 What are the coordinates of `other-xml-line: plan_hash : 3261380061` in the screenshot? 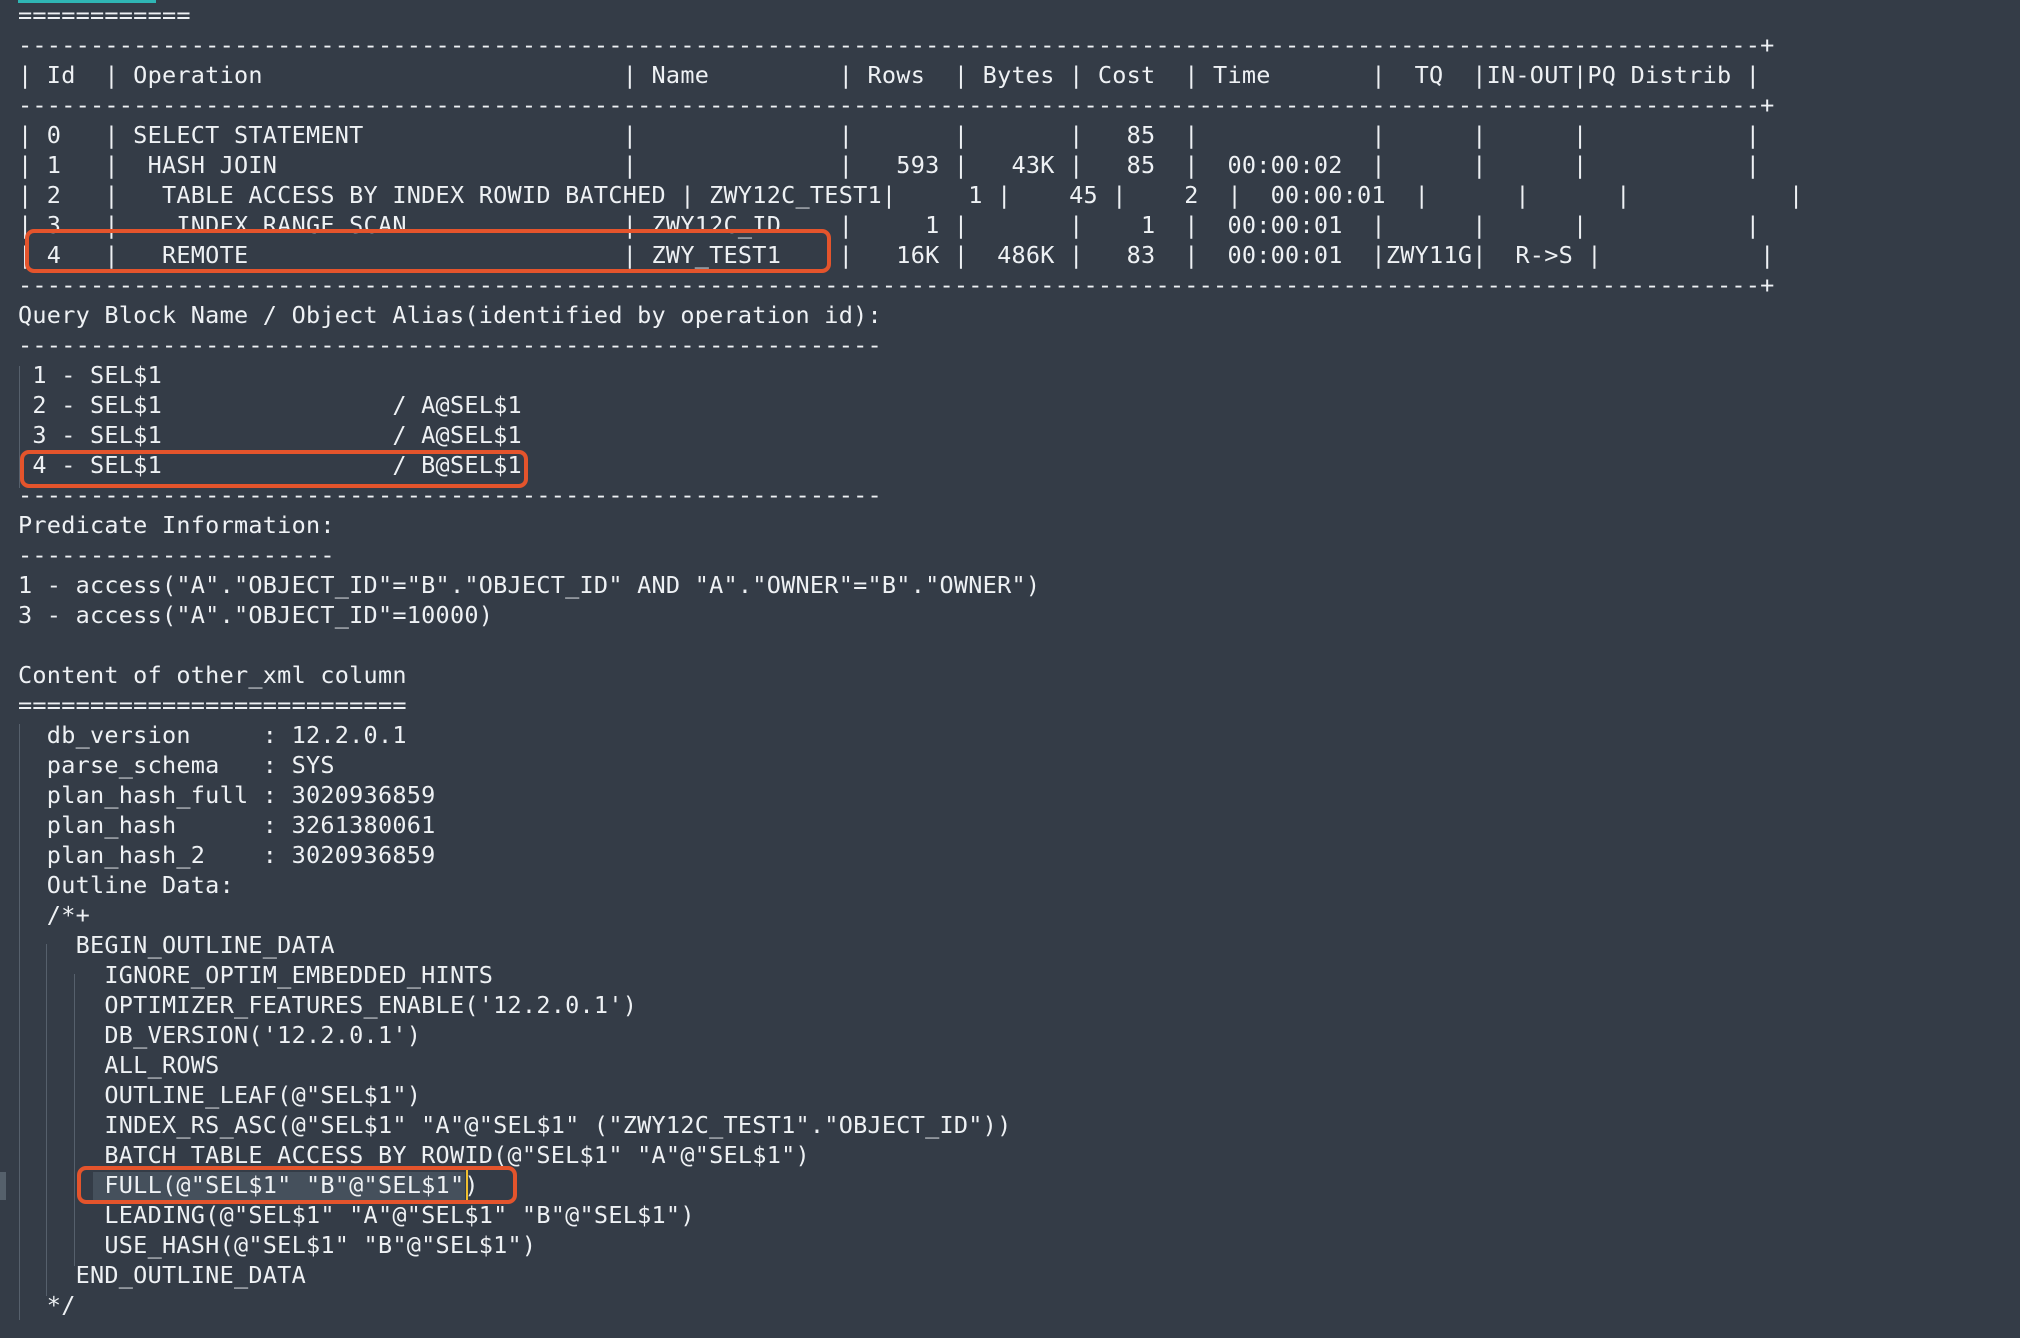 It's located at (227, 825).